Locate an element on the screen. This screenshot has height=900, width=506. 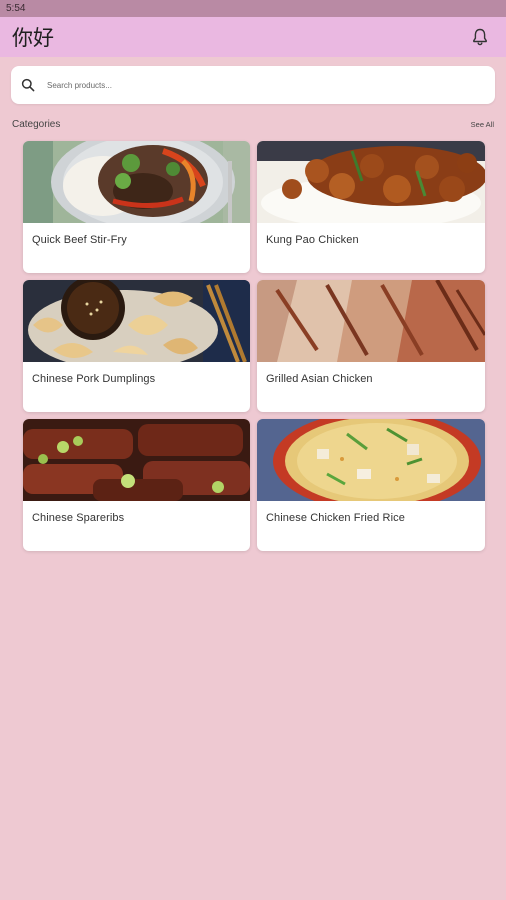
category-card-chinese-chicken-fried-rice: Chinese Chicken Fried Rice is located at coordinates (371, 485).